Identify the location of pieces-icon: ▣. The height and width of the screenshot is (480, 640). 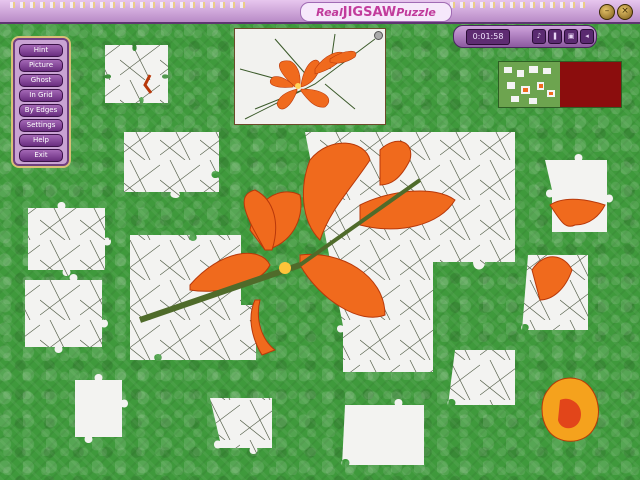
(571, 36).